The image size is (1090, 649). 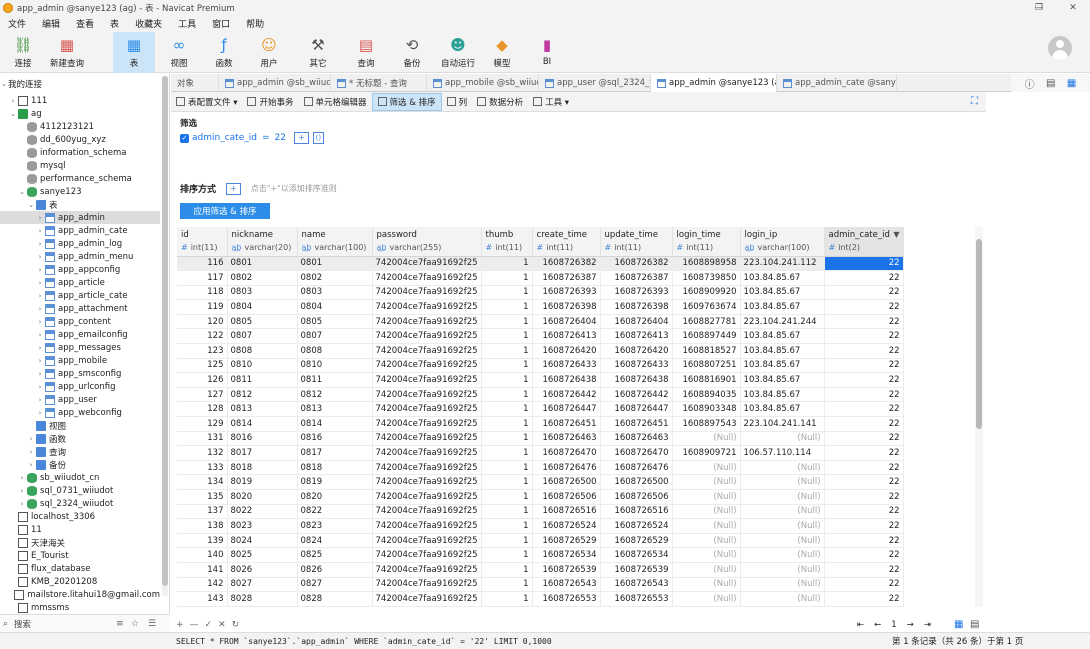 What do you see at coordinates (179, 52) in the screenshot?
I see `toolbar-view-button: ∞ 视图` at bounding box center [179, 52].